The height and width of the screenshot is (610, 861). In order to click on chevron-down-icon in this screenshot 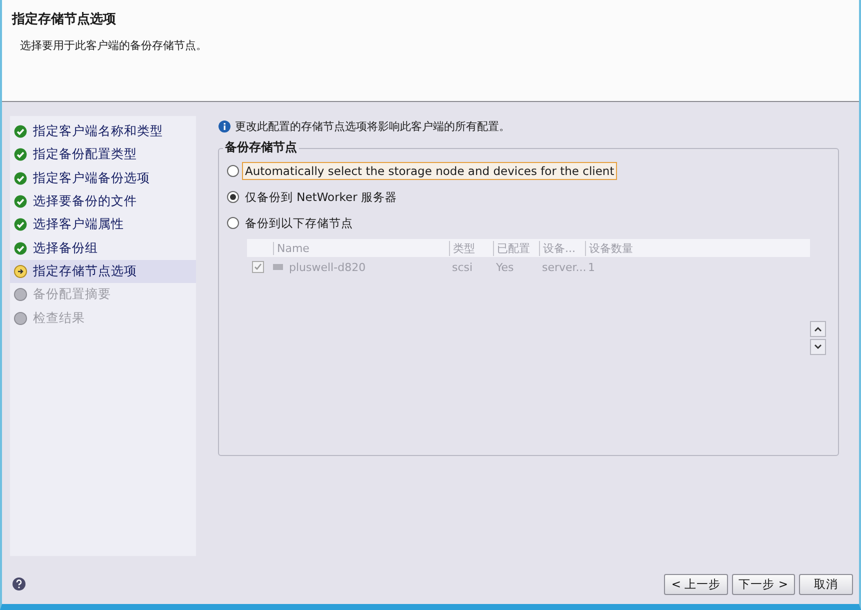, I will do `click(818, 347)`.